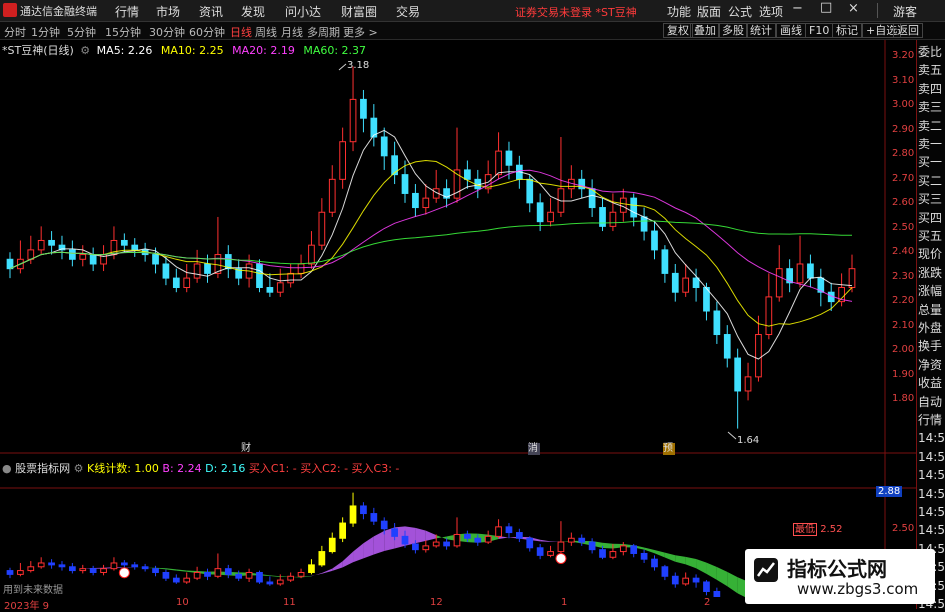  I want to click on indicator-gear-icon: ⚙, so click(79, 468).